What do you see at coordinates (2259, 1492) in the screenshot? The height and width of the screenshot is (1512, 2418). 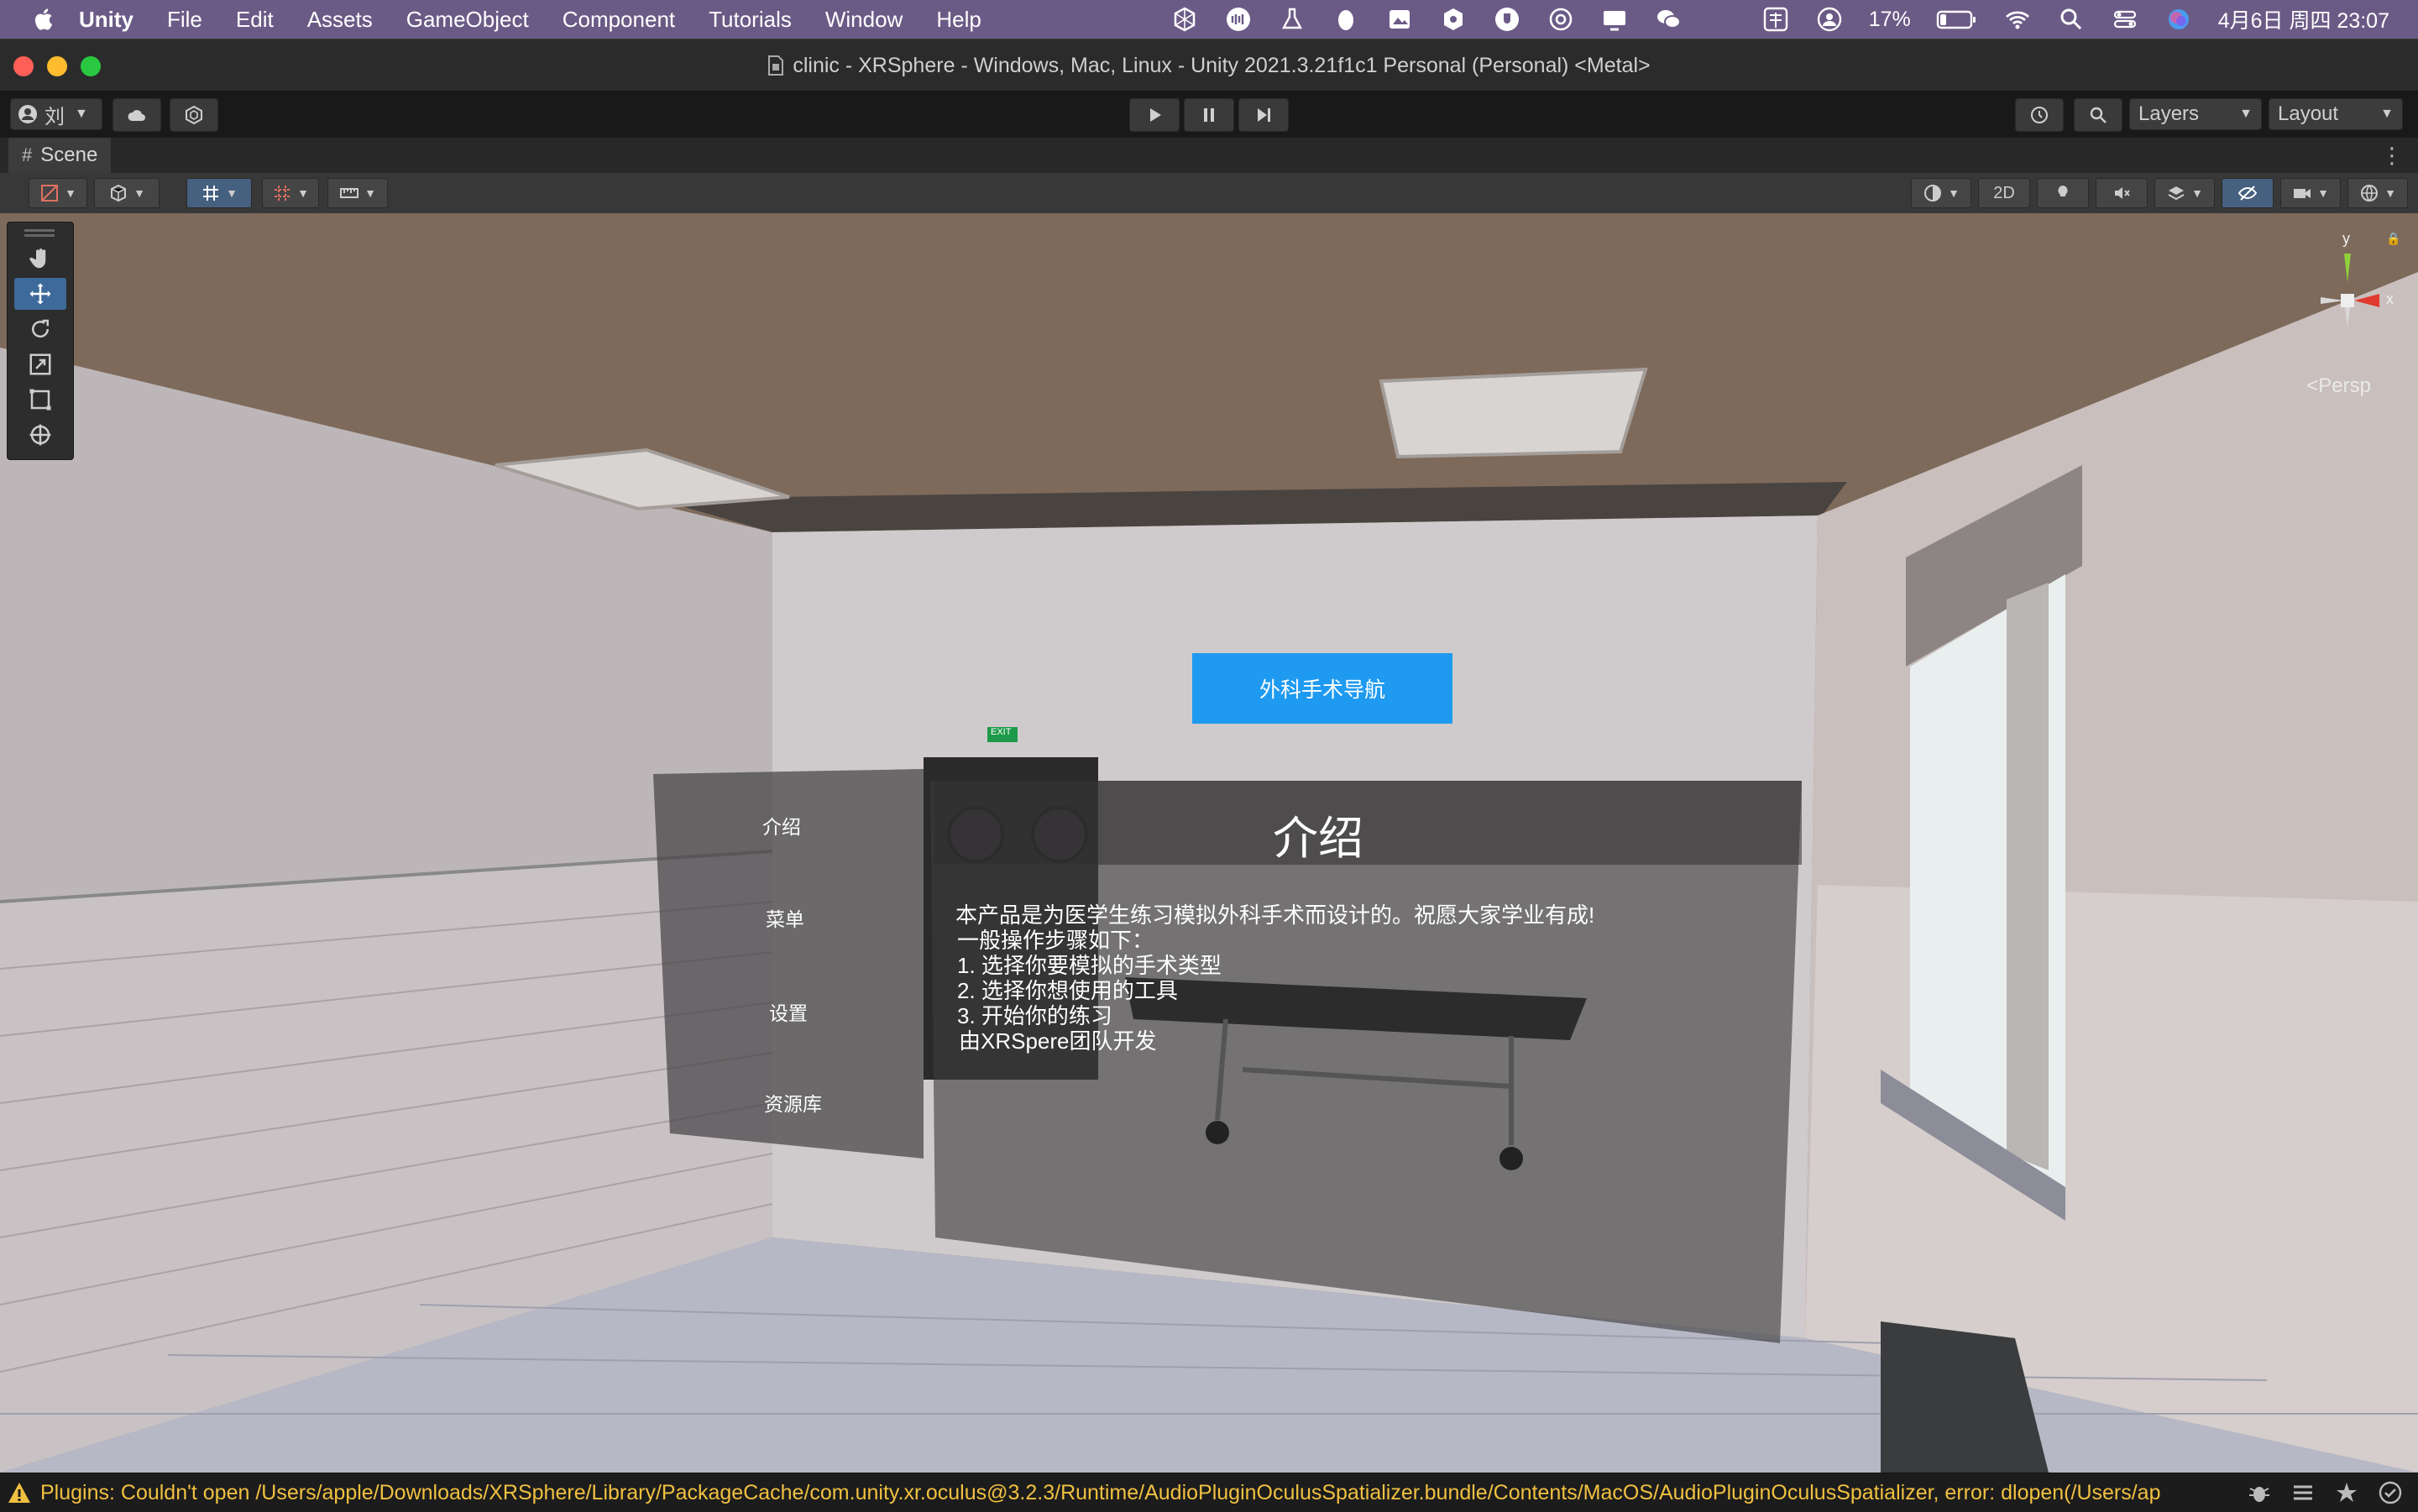 I see `debug-icon` at bounding box center [2259, 1492].